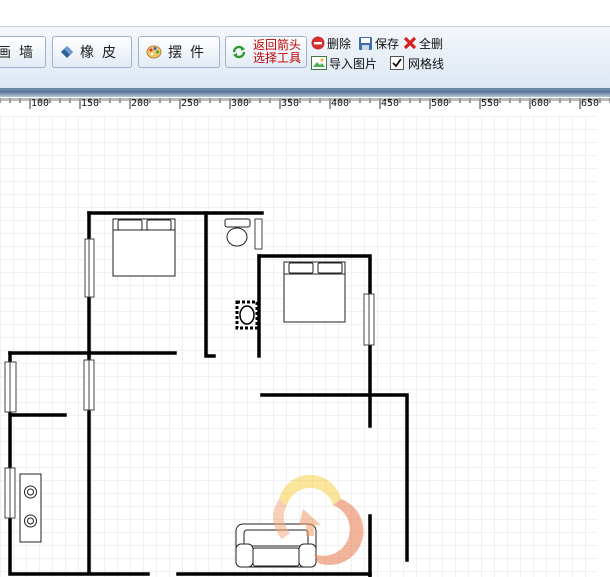  I want to click on import-image-button: 导入图片, so click(344, 63).